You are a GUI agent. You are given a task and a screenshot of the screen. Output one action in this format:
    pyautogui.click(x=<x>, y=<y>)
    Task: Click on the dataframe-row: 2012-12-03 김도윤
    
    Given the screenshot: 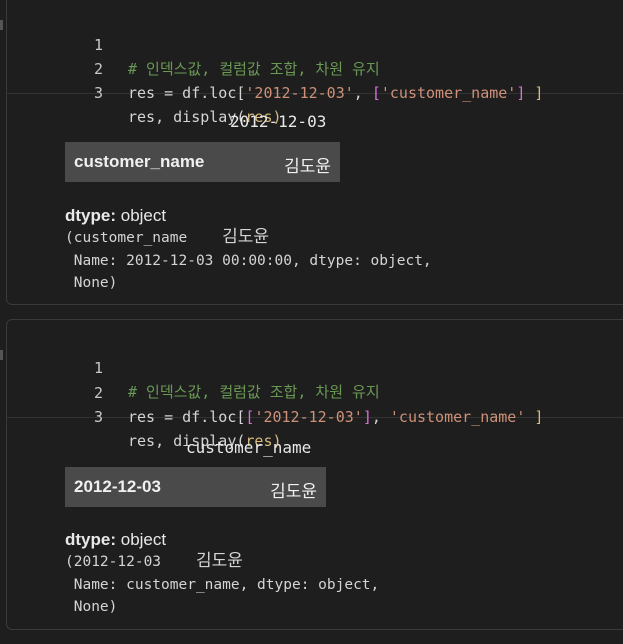 What is the action you would take?
    pyautogui.click(x=195, y=487)
    